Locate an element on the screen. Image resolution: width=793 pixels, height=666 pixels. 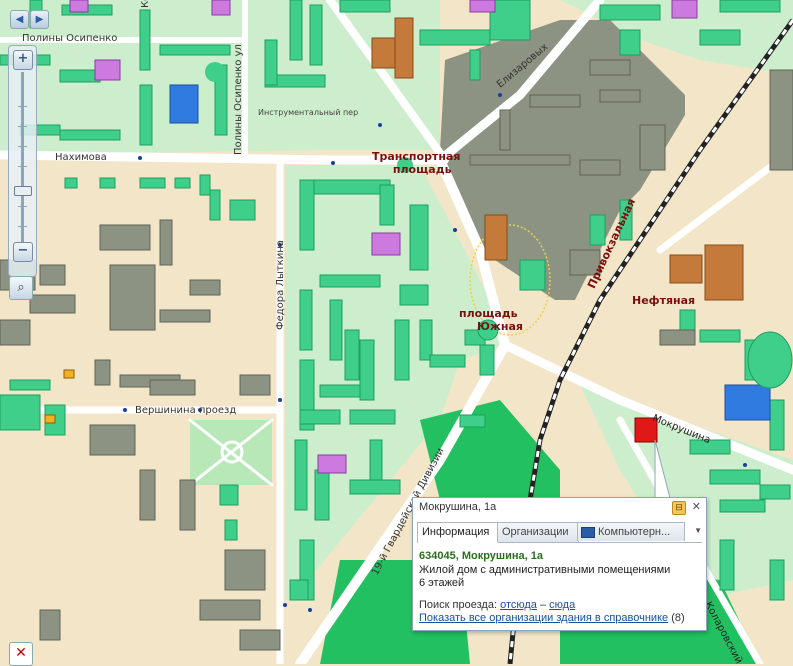
minimize-icon: ⊟ is located at coordinates (679, 508).